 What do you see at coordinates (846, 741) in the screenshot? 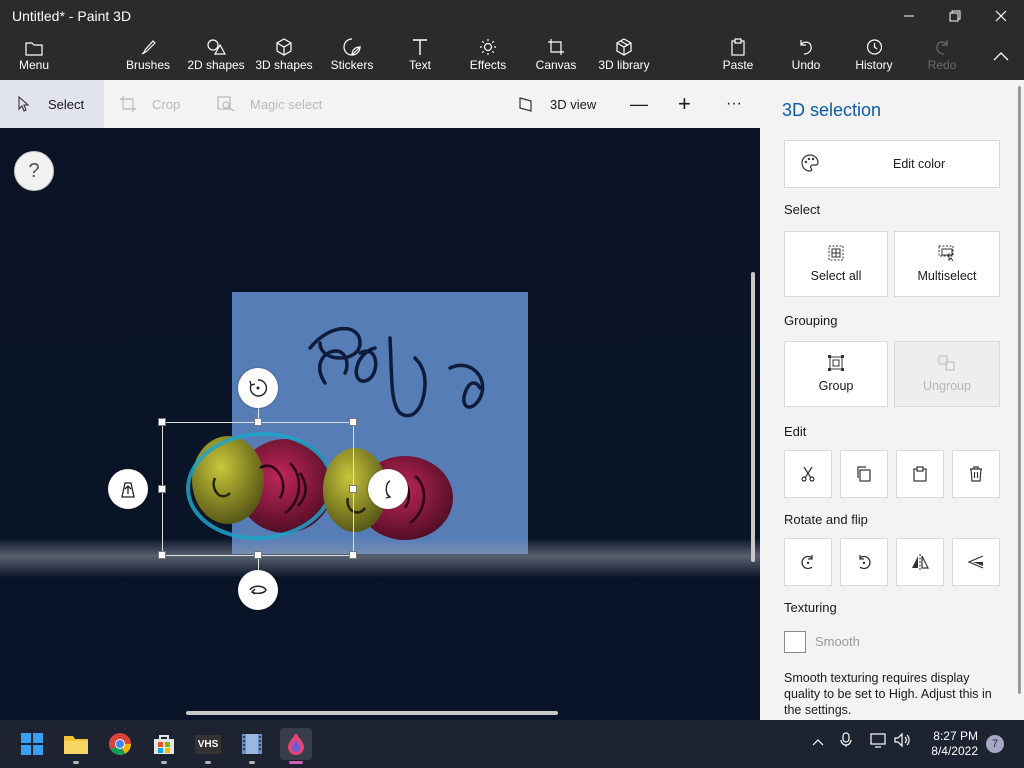
I see `microphone-button` at bounding box center [846, 741].